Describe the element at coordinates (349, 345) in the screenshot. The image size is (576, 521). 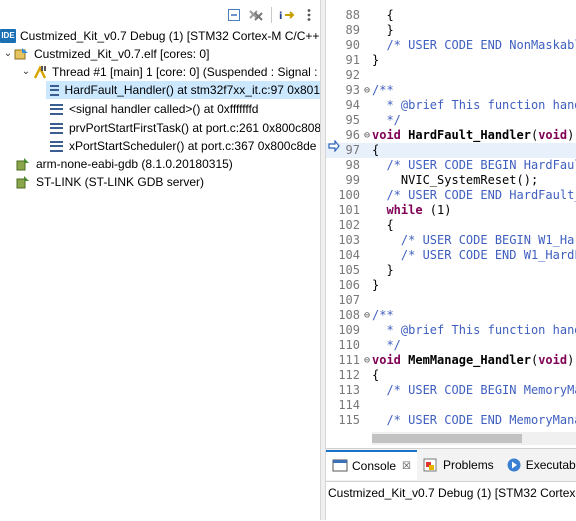
I see `line-number: 110` at that location.